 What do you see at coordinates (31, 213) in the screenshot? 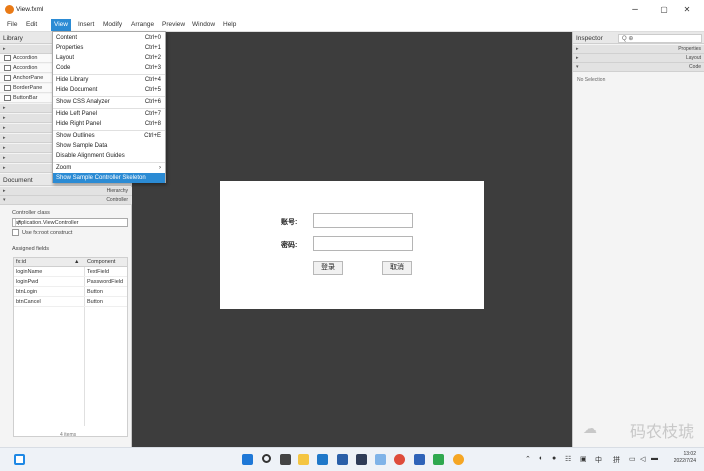
I see `controller-class-label: Controller class` at bounding box center [31, 213].